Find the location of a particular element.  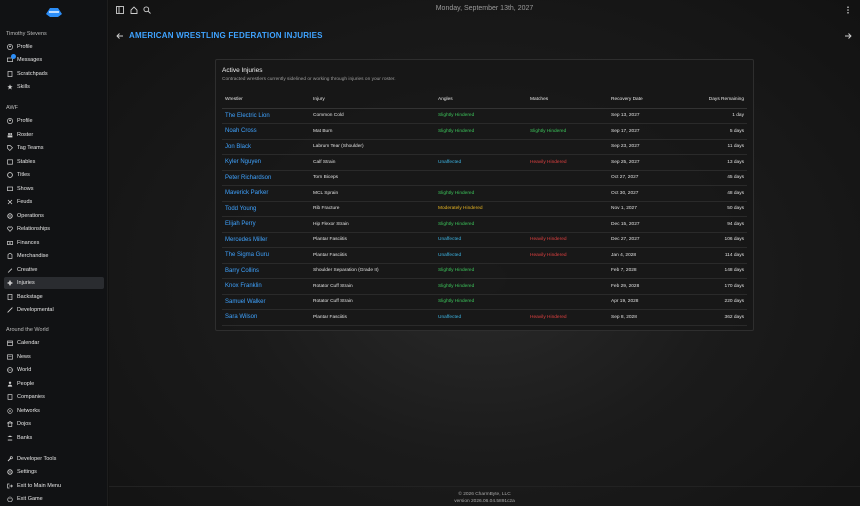

more-options-icon is located at coordinates (848, 10).